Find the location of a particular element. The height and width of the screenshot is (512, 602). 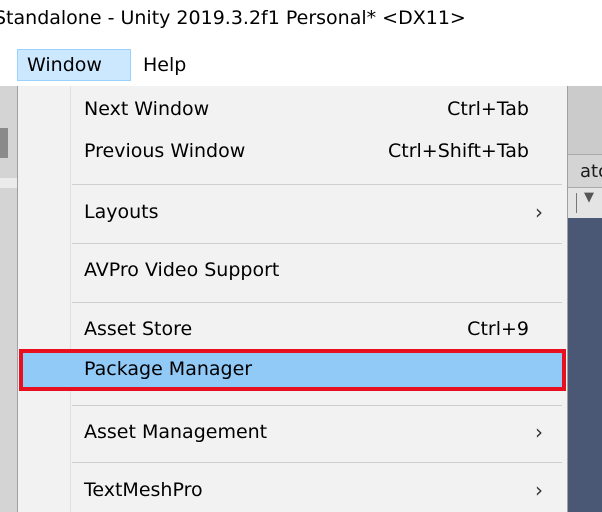

menu-item-label: Package Manager is located at coordinates (168, 369).